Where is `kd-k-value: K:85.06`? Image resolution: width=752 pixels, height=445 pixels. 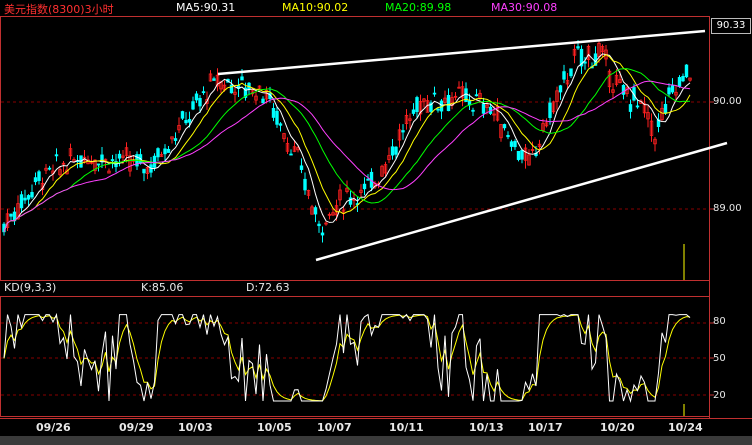
kd-k-value: K:85.06 is located at coordinates (162, 287).